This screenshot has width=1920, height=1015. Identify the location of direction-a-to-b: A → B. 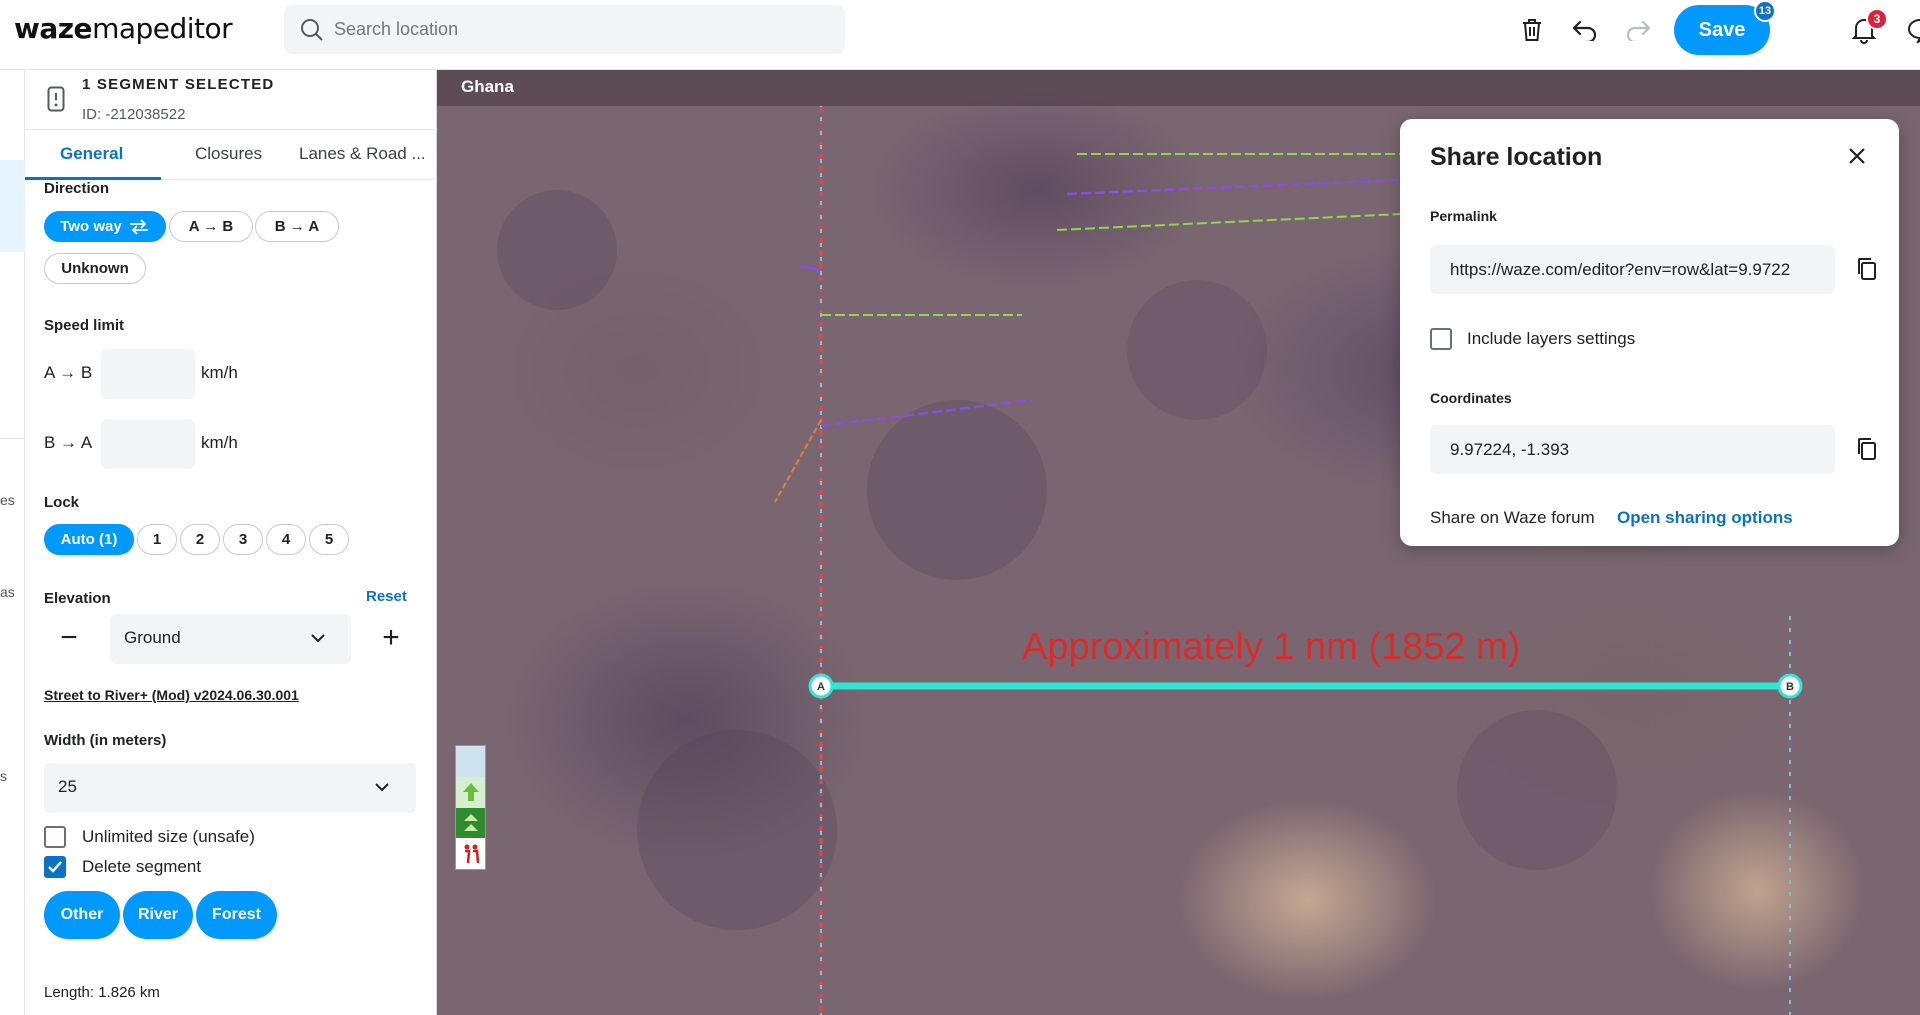
(211, 226).